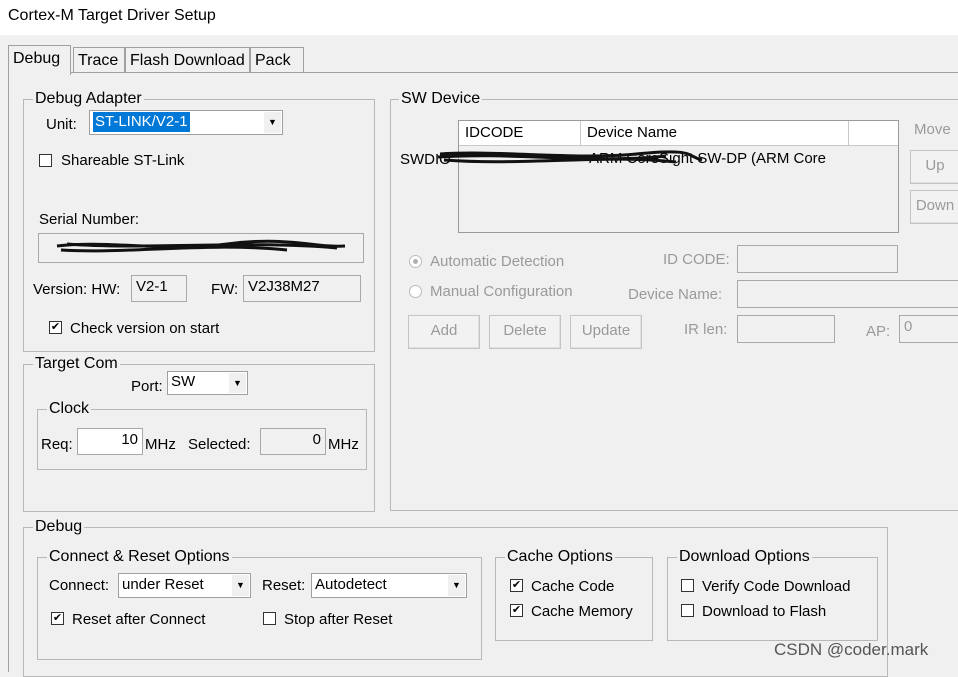  Describe the element at coordinates (934, 207) in the screenshot. I see `down-button: Down` at that location.